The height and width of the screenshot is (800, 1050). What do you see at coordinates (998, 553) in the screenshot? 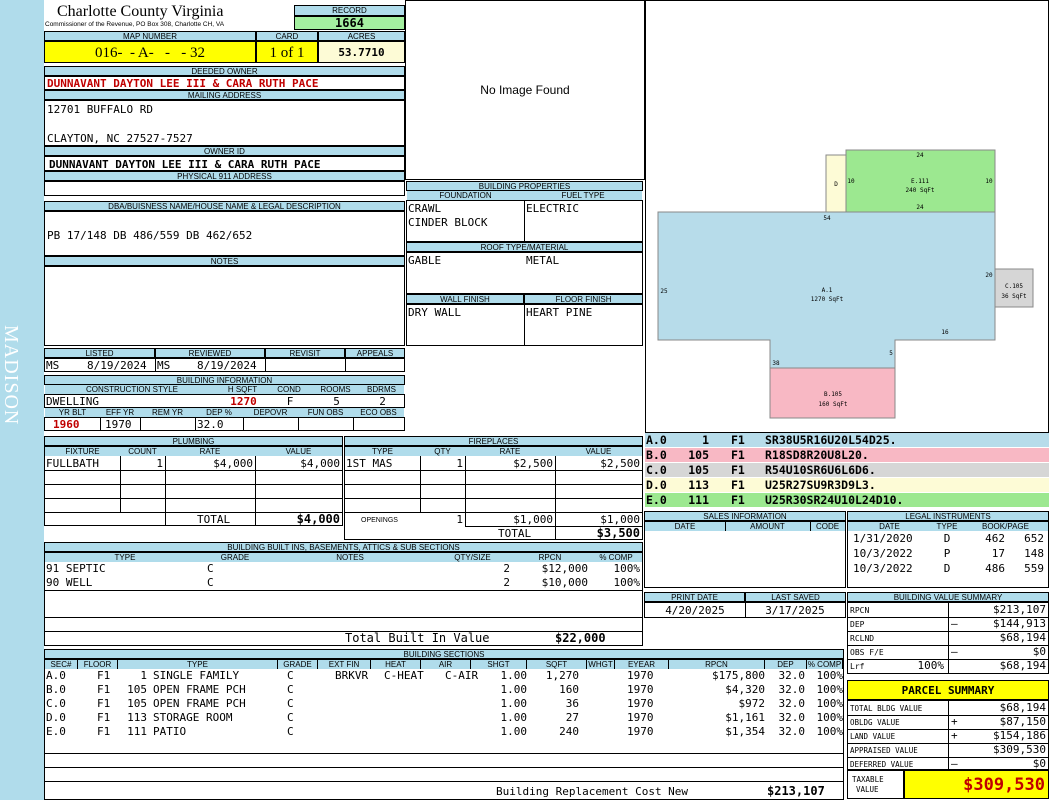
I see `legal-book: 17` at bounding box center [998, 553].